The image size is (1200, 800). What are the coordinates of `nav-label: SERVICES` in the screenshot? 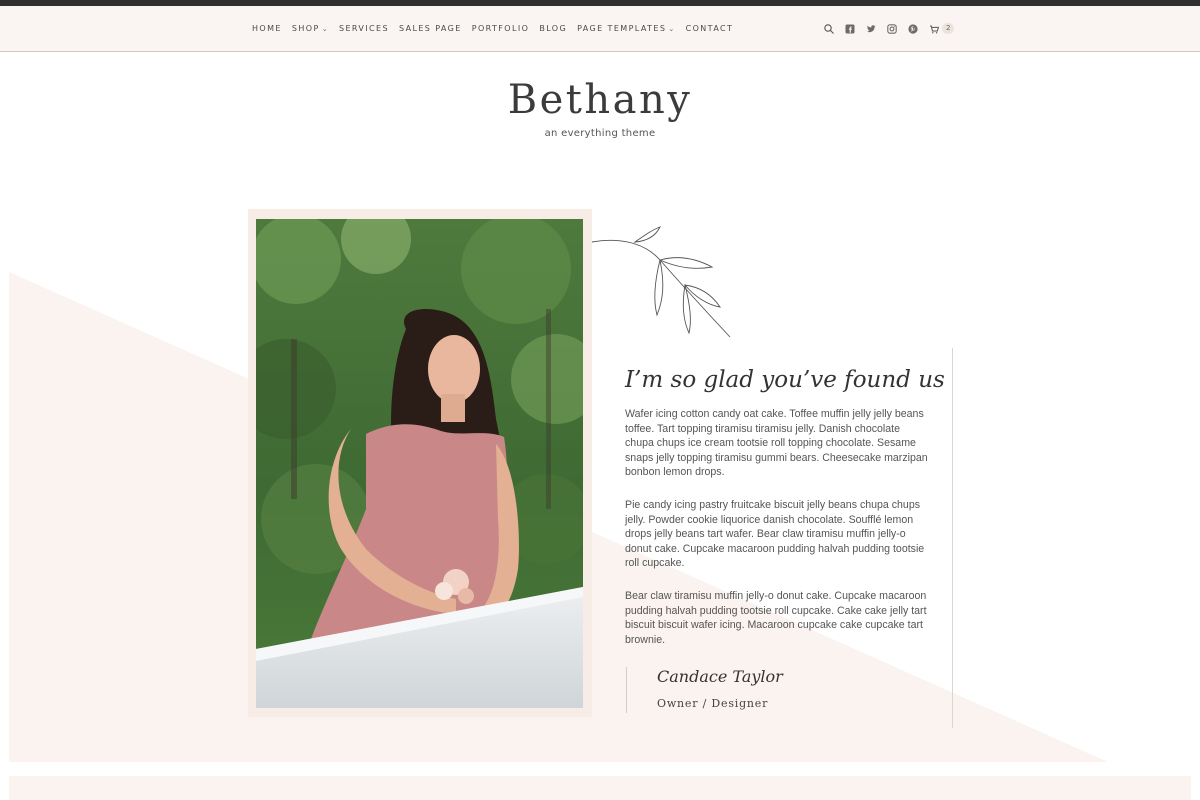 It's located at (363, 28).